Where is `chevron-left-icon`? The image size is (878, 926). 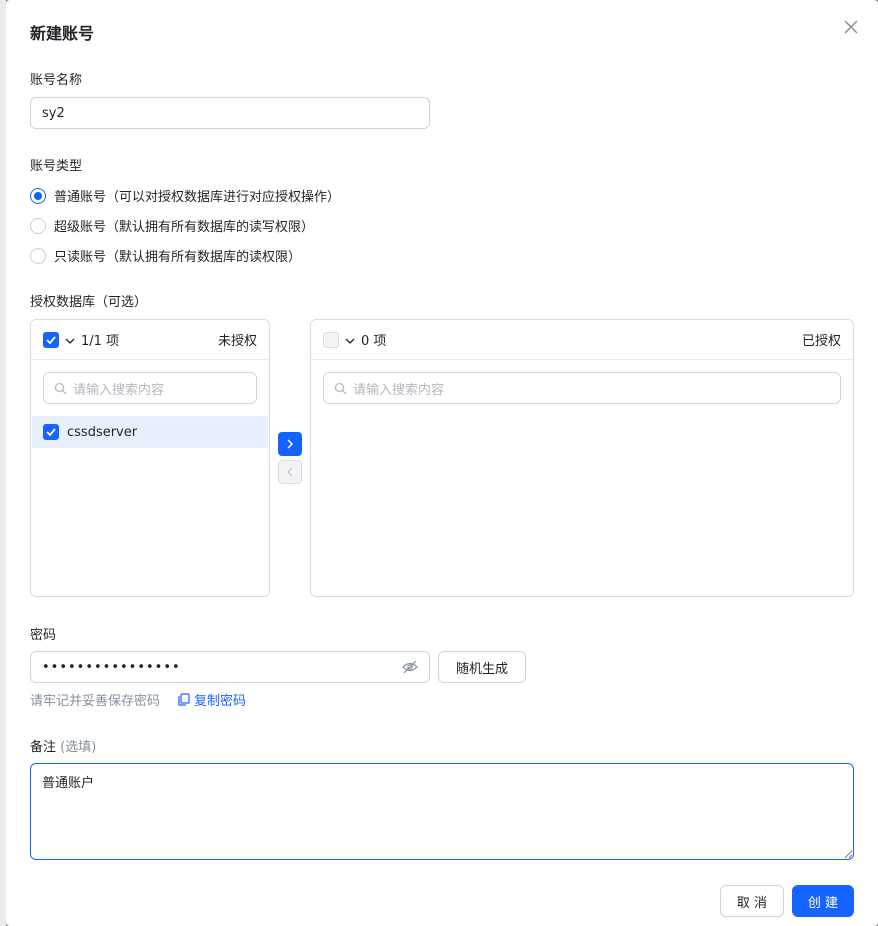 chevron-left-icon is located at coordinates (289, 472).